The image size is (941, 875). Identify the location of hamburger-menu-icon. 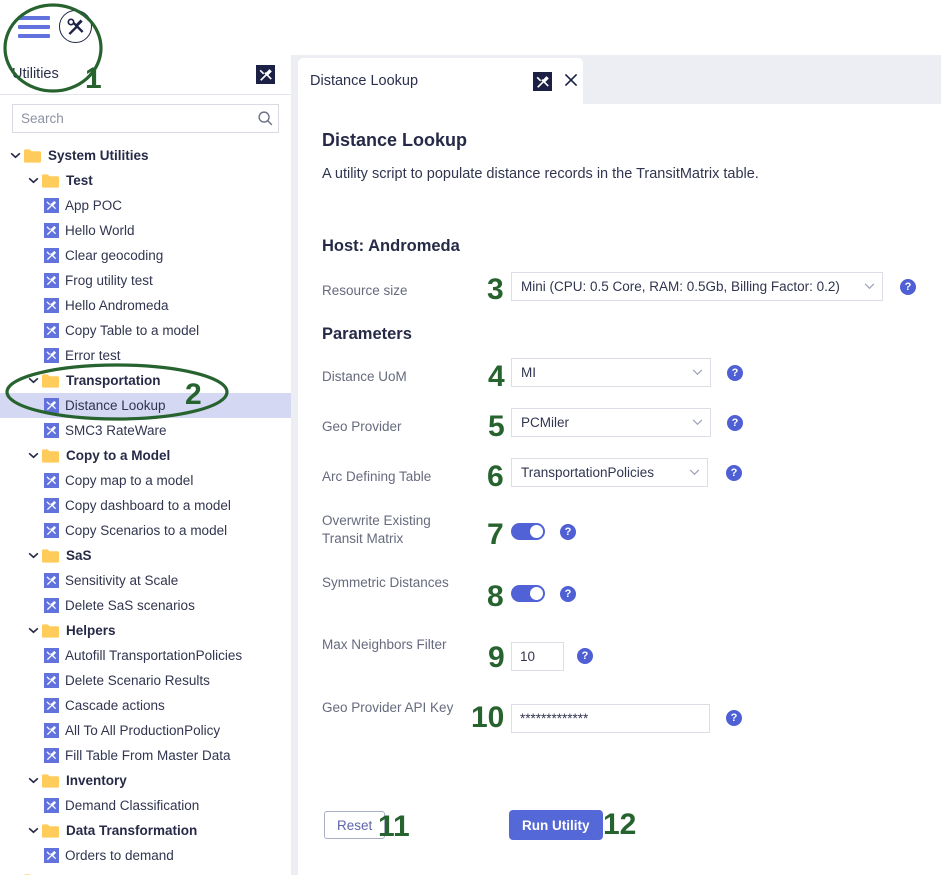
(34, 27).